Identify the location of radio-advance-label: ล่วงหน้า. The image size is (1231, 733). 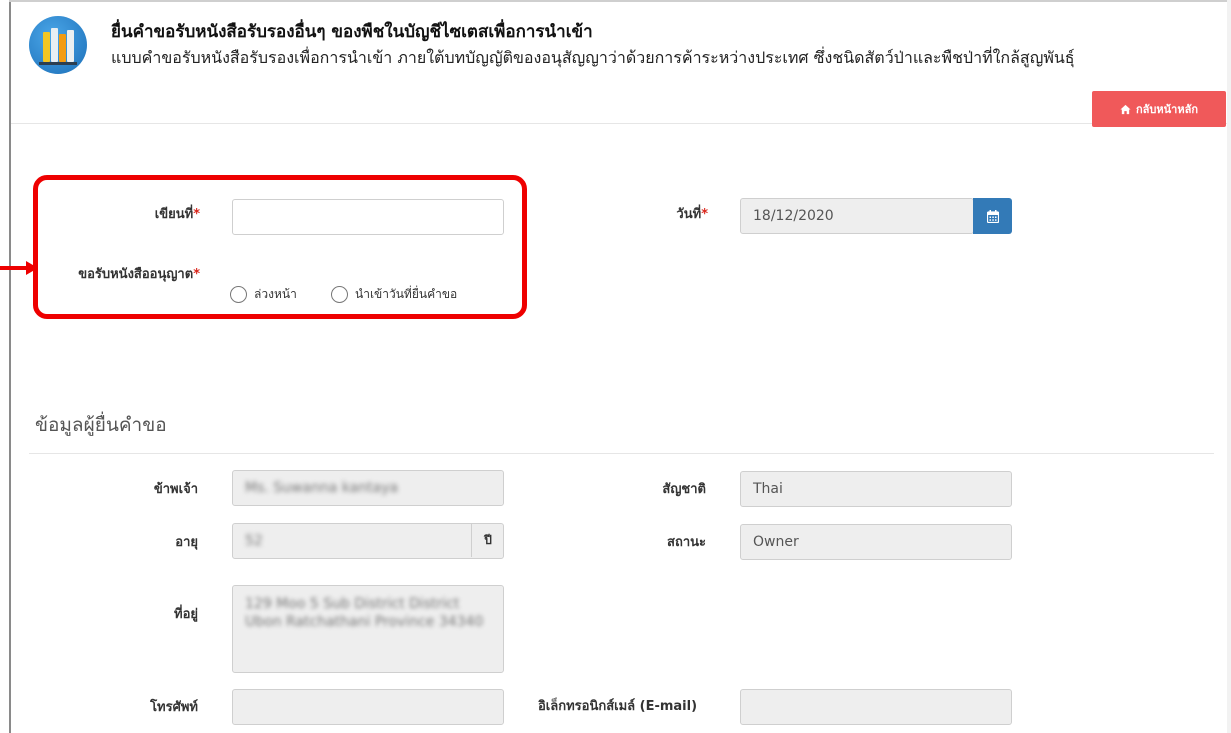
(275, 294).